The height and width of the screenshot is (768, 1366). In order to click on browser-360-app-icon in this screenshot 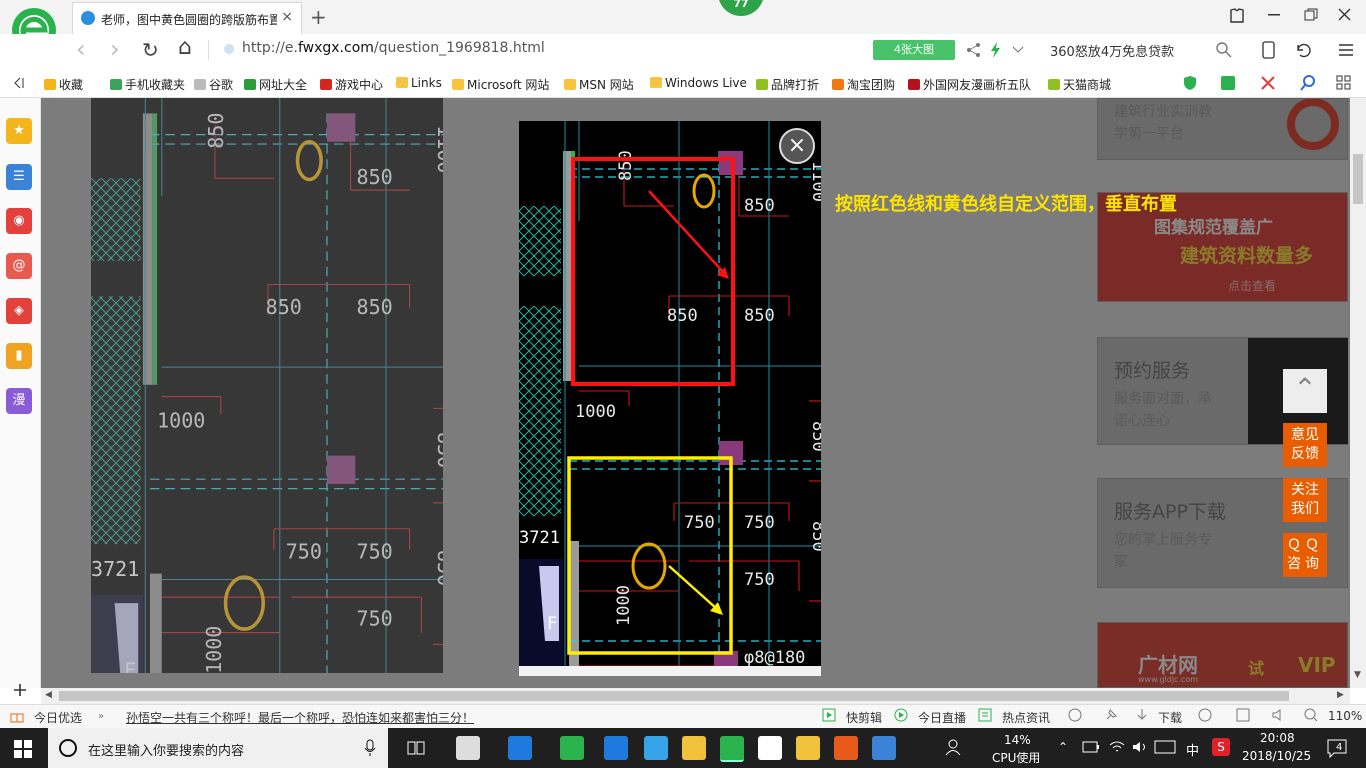, I will do `click(520, 748)`.